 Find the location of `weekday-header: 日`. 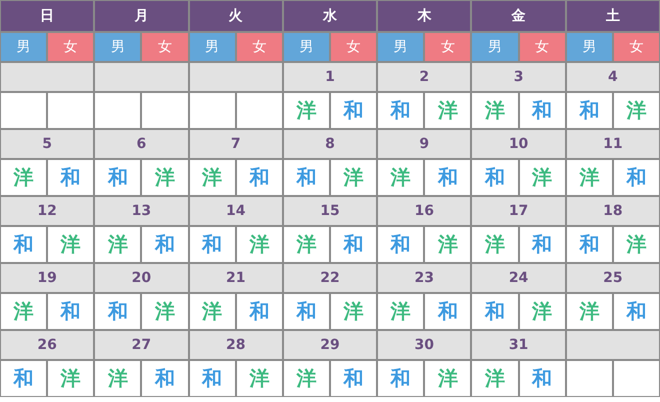

weekday-header: 日 is located at coordinates (47, 16).